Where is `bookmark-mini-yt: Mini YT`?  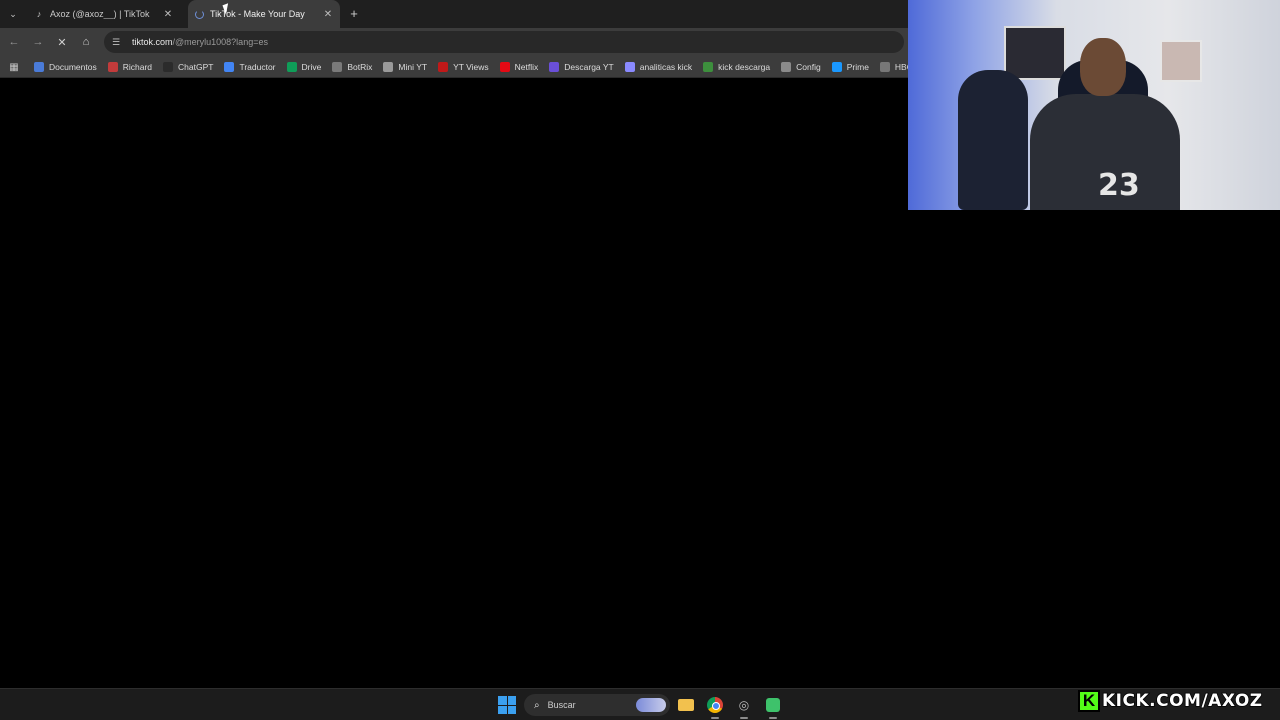
bookmark-mini-yt: Mini YT is located at coordinates (405, 67).